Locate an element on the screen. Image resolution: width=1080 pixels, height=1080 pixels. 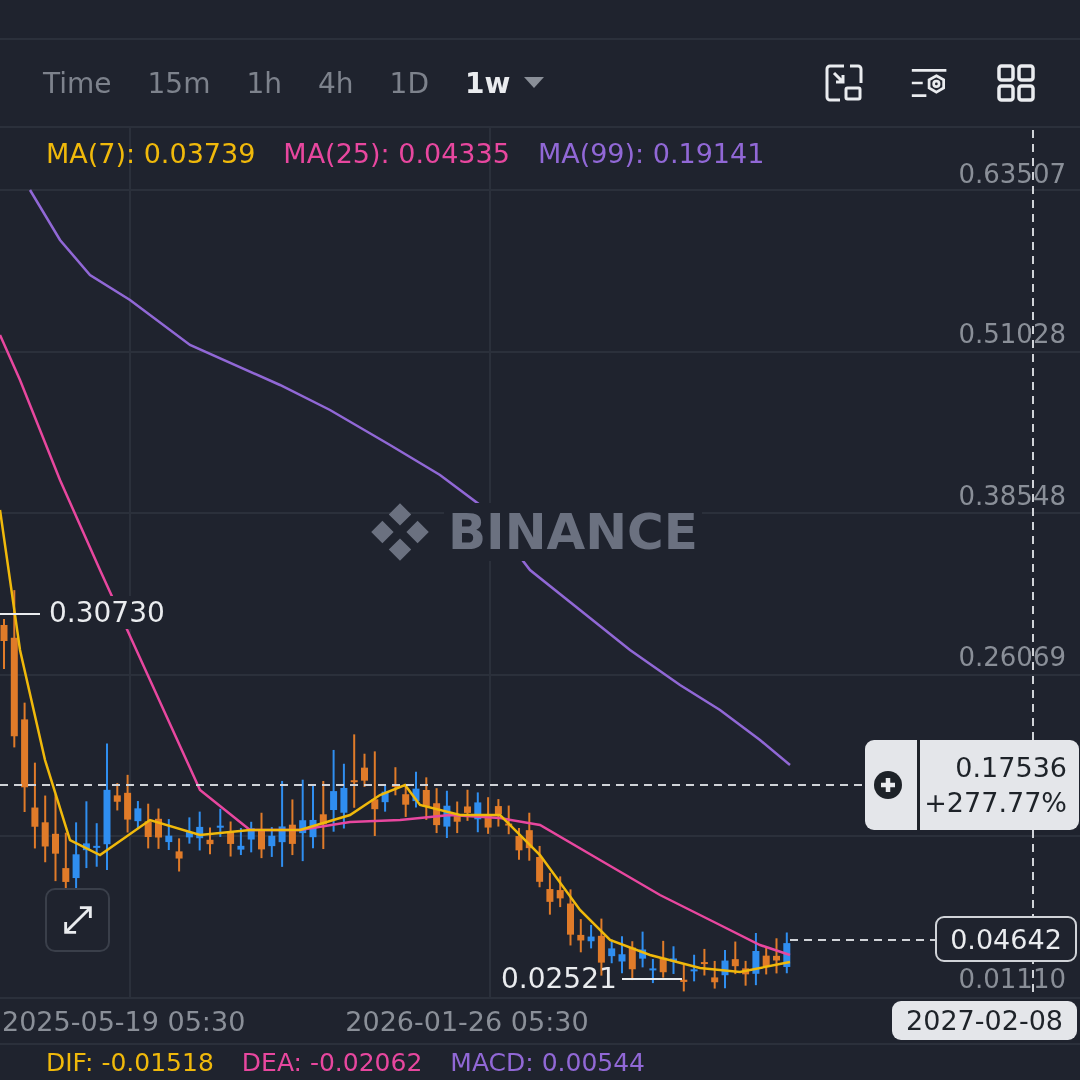
price-axis-label: 0.63507 is located at coordinates (1012, 174).